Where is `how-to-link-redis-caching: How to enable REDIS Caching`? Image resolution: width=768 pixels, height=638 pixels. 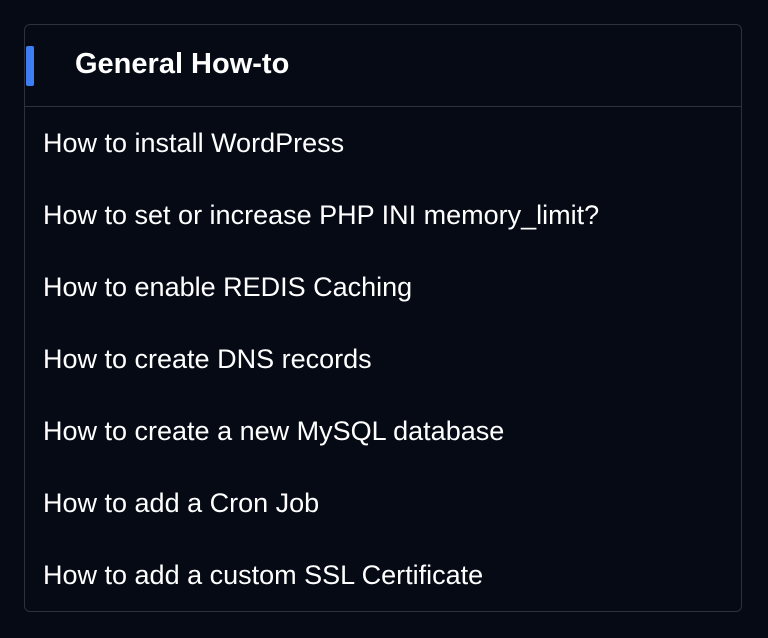 how-to-link-redis-caching: How to enable REDIS Caching is located at coordinates (227, 287).